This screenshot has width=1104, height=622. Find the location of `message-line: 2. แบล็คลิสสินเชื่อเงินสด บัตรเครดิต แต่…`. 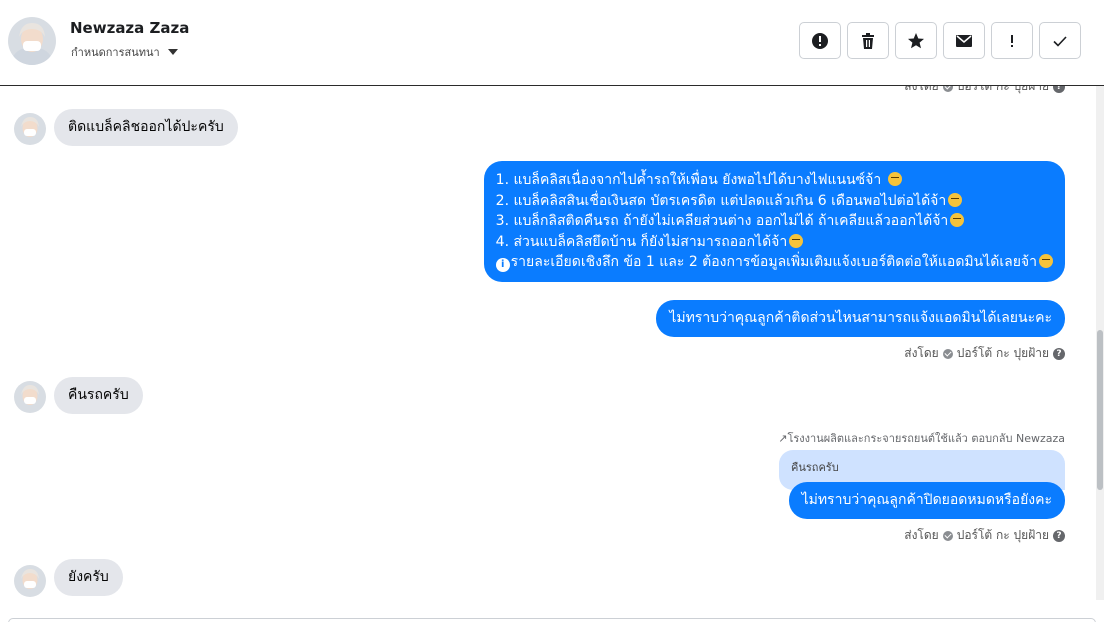

message-line: 2. แบล็คลิสสินเชื่อเงินสด บัตรเครดิต แต่… is located at coordinates (774, 201).